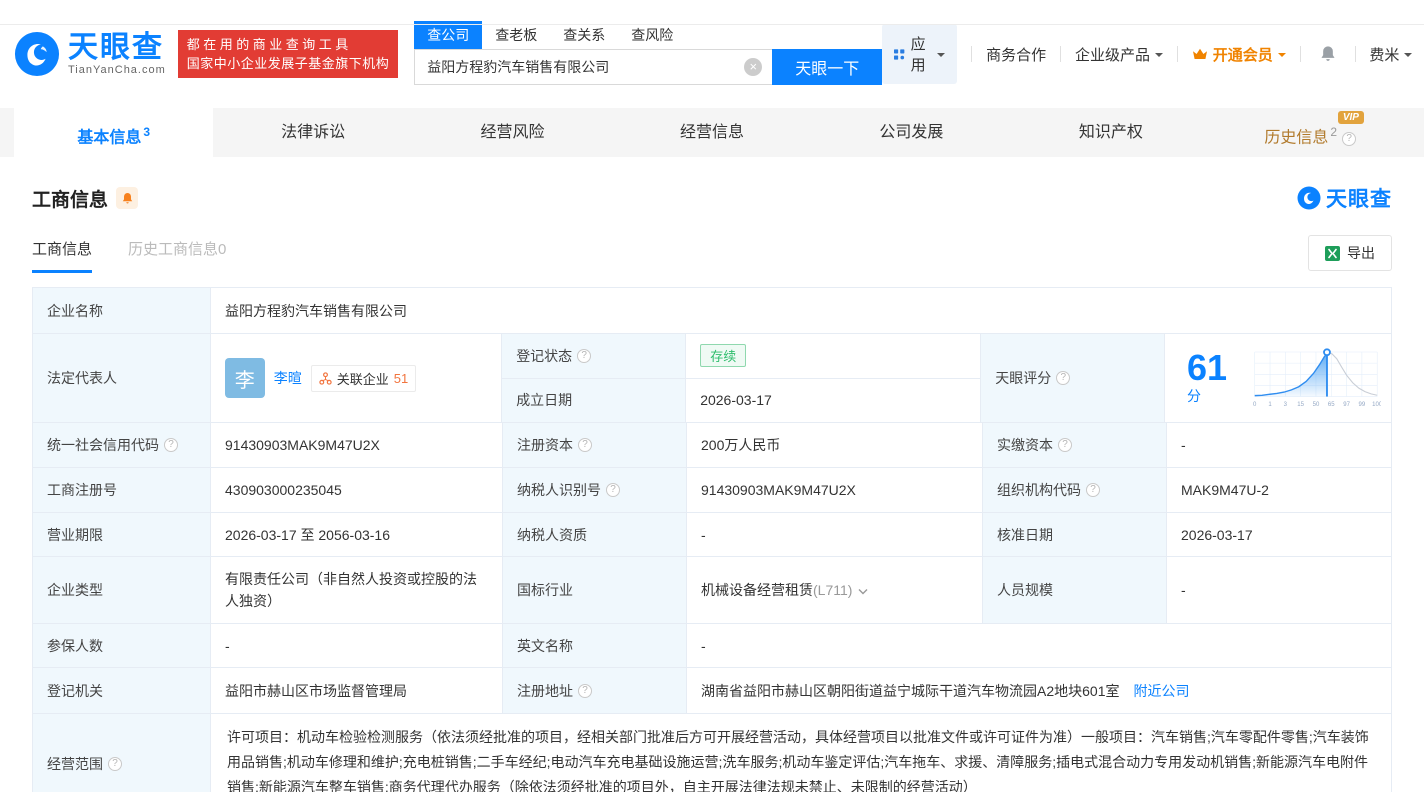  Describe the element at coordinates (122, 378) in the screenshot. I see `legal-rep-label: 法定代表人` at that location.